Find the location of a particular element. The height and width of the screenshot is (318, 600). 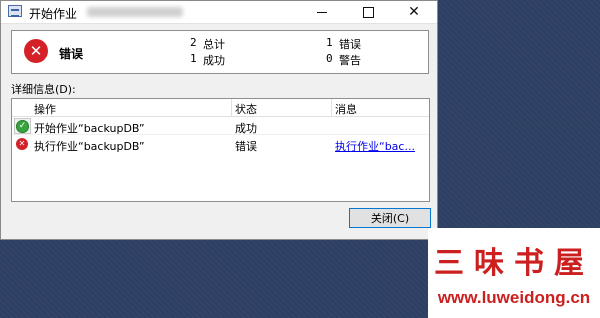

summary-status: 错误 is located at coordinates (71, 54).